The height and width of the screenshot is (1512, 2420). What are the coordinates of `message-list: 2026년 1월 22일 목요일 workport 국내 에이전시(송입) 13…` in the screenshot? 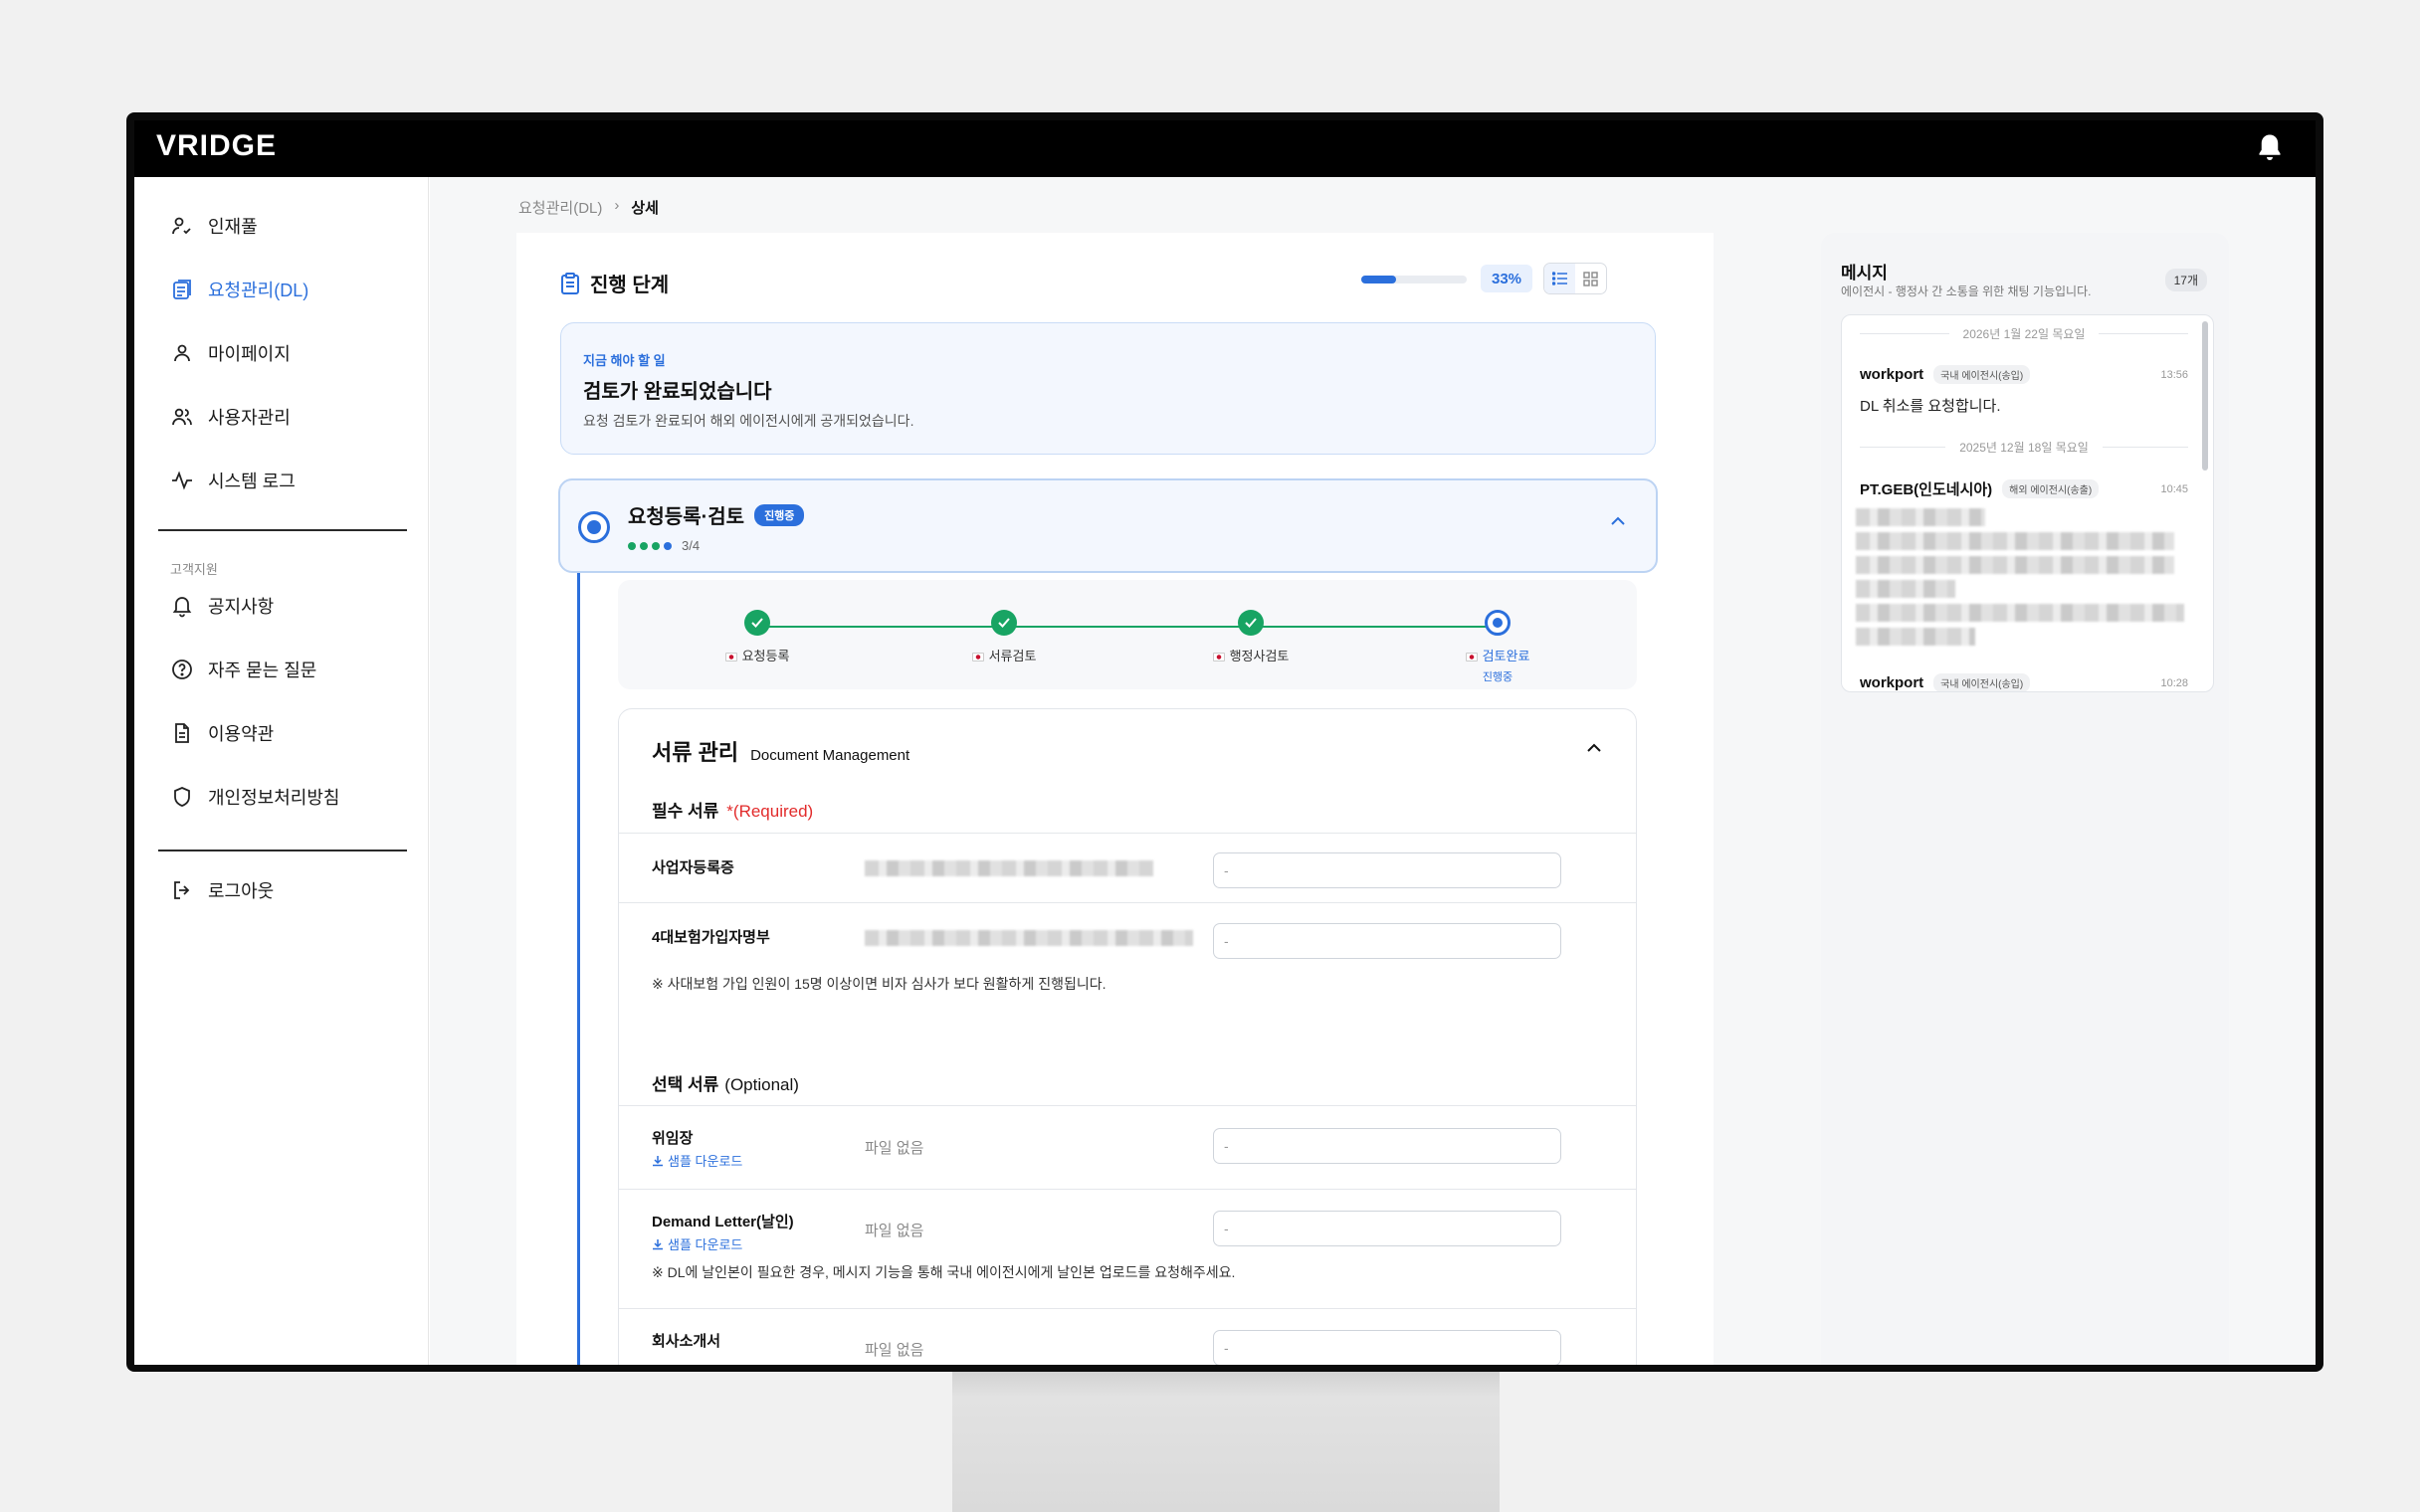 It's located at (2027, 503).